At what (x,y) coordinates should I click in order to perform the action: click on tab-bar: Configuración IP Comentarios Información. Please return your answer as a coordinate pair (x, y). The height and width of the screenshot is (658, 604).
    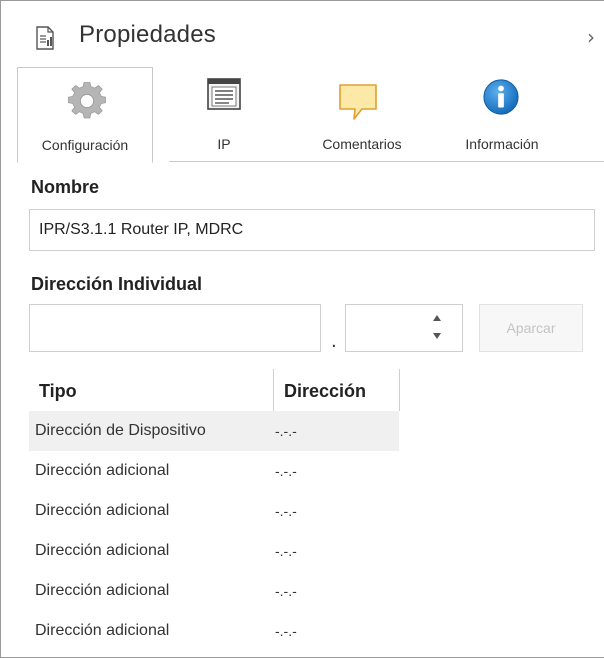
    Looking at the image, I should click on (310, 115).